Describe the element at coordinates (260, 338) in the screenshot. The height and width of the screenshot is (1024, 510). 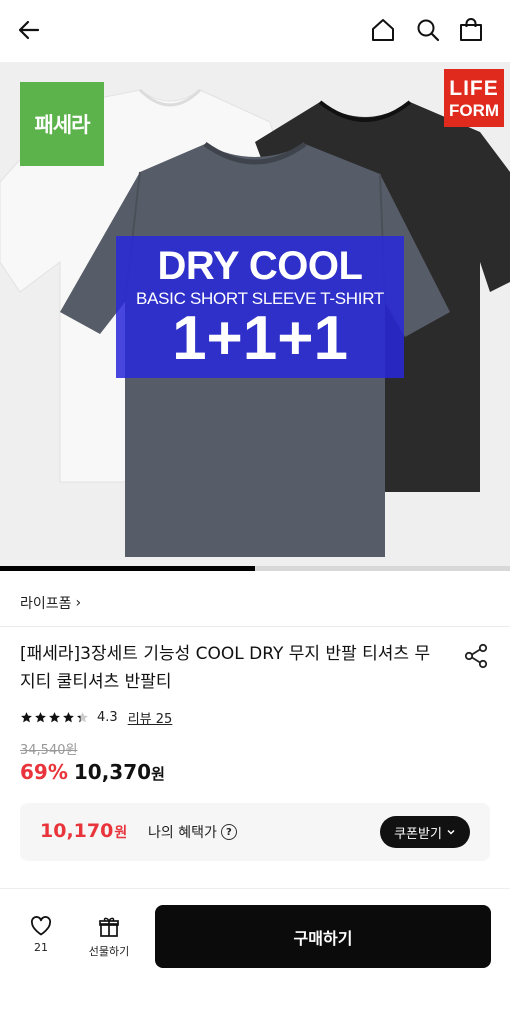
I see `promo-offer: 1+1+1` at that location.